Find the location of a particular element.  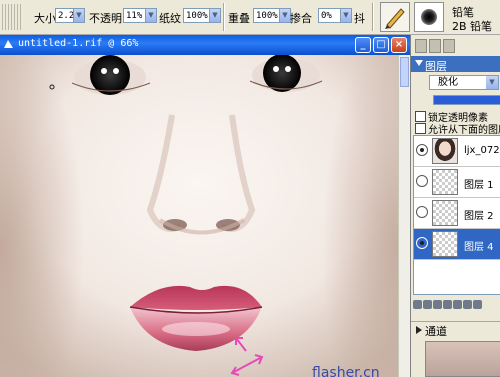

brush-tip-button is located at coordinates (429, 17).